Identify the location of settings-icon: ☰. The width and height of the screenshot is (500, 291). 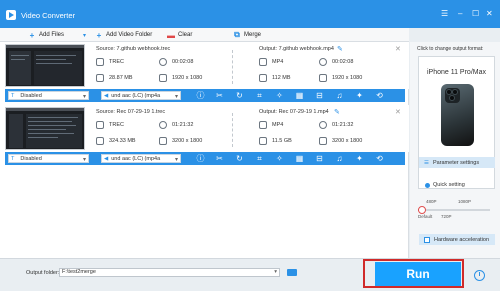
(426, 162).